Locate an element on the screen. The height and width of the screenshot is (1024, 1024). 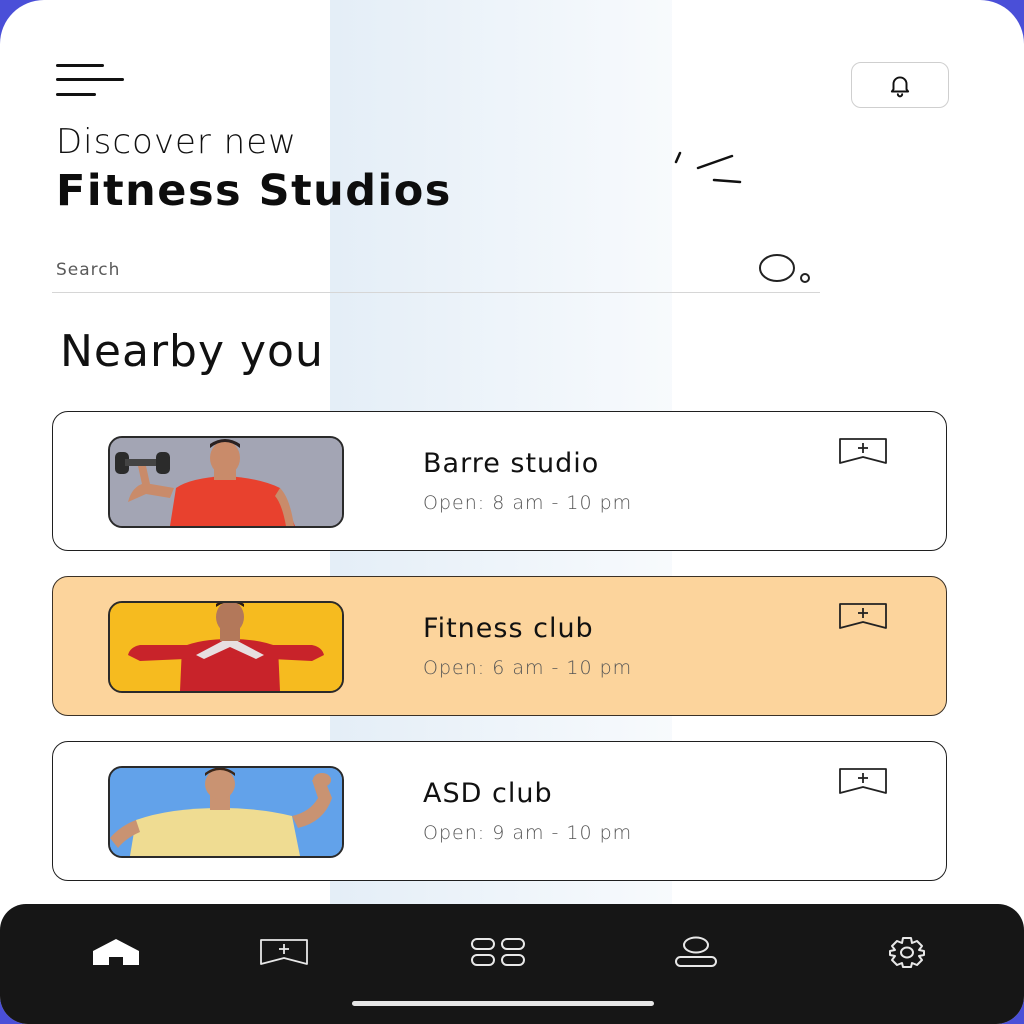
nav-settings is located at coordinates (907, 952).